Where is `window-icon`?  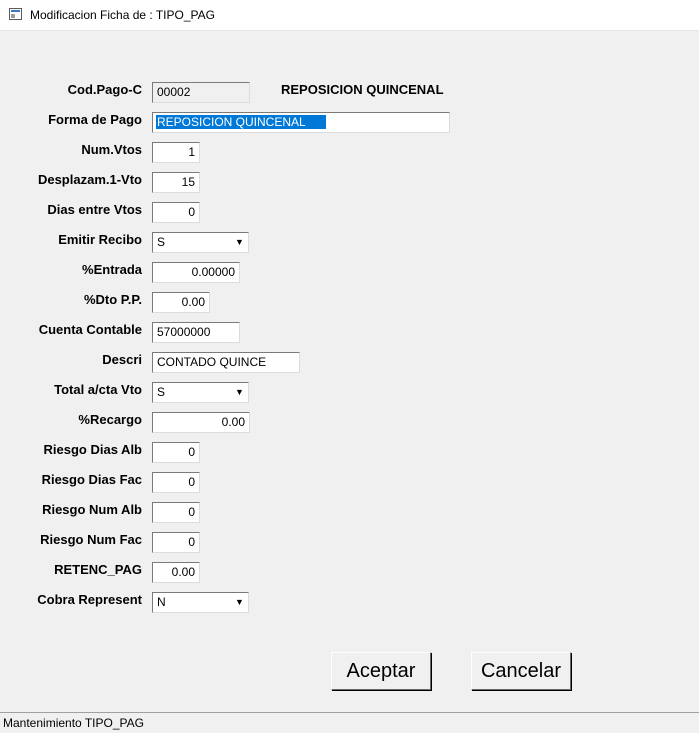 window-icon is located at coordinates (15, 14).